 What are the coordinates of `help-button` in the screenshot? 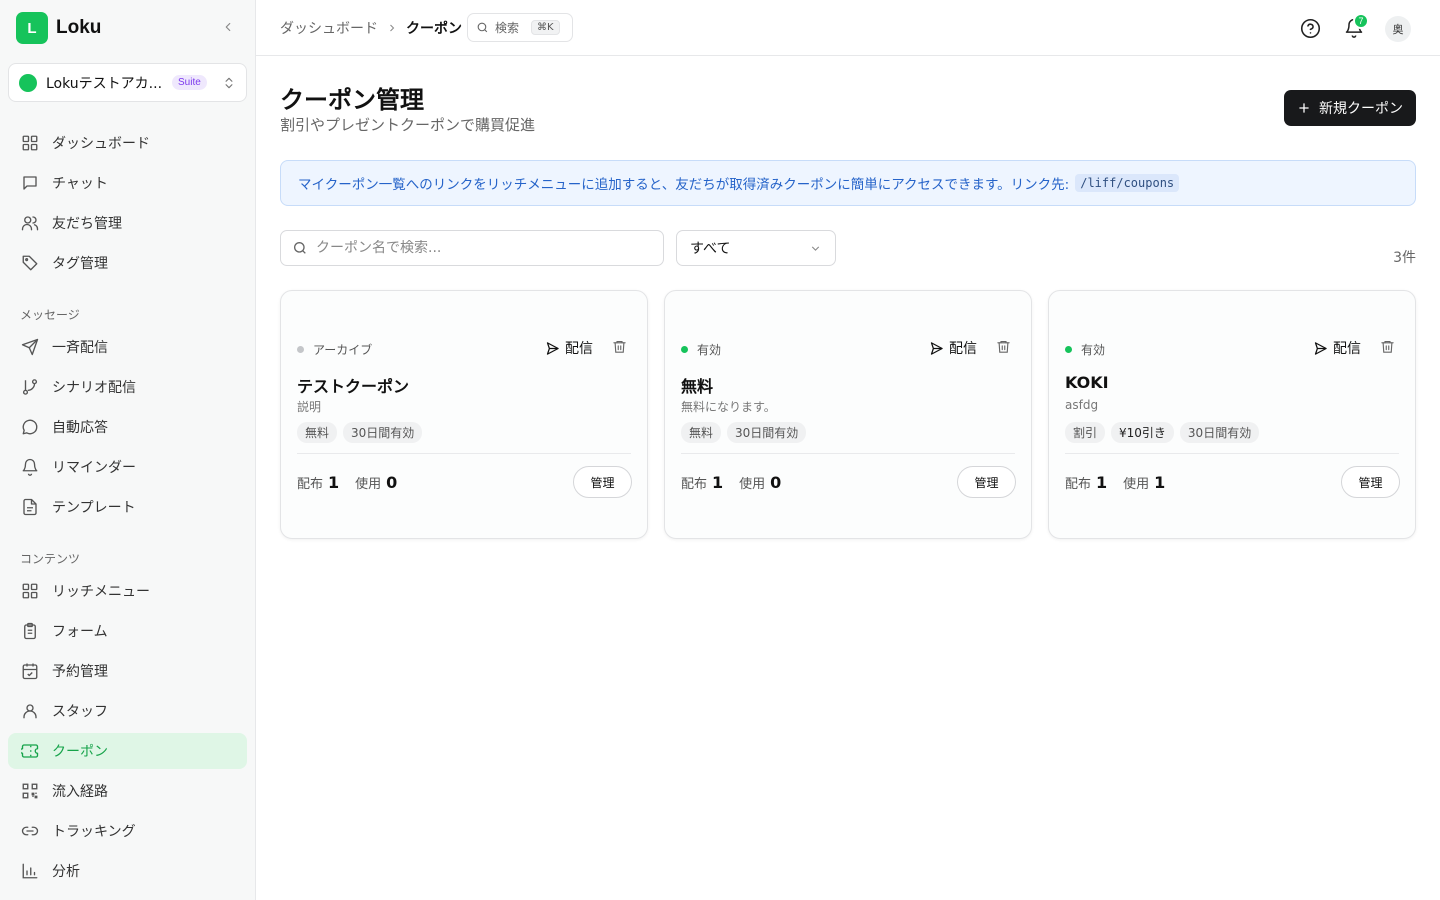 It's located at (1310, 28).